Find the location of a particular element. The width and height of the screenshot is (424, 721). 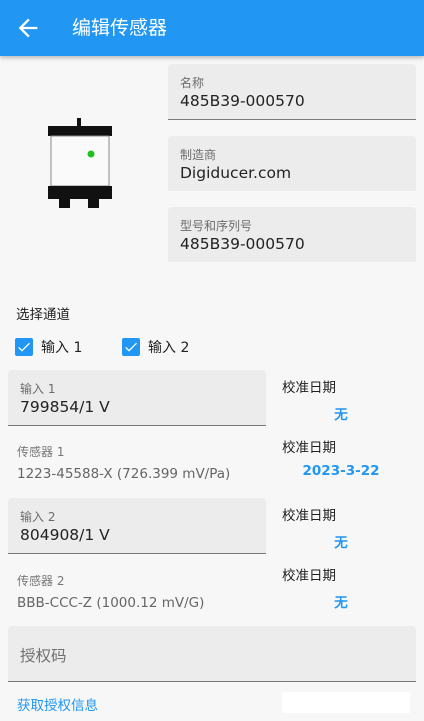

sensor-1-value: 1223-45588-X (726.399 mV/Pa) is located at coordinates (124, 474).